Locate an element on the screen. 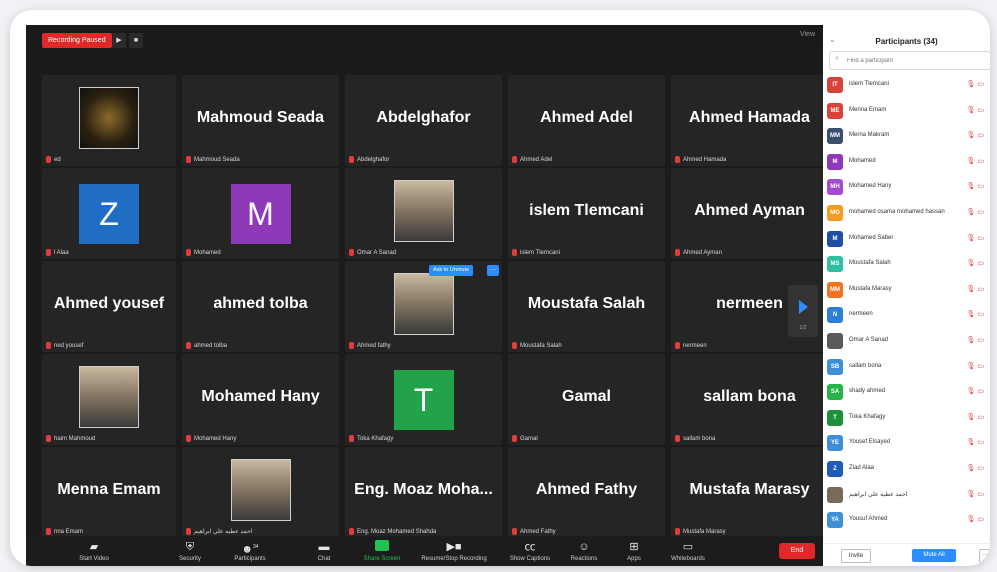  participant-tile: Ahmed Hamada Ahmed Hamada is located at coordinates (747, 120).